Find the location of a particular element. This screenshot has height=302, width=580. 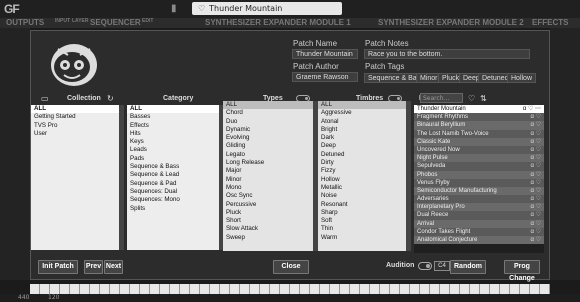

patch-row: Phobos α ♡ is located at coordinates (479, 174).